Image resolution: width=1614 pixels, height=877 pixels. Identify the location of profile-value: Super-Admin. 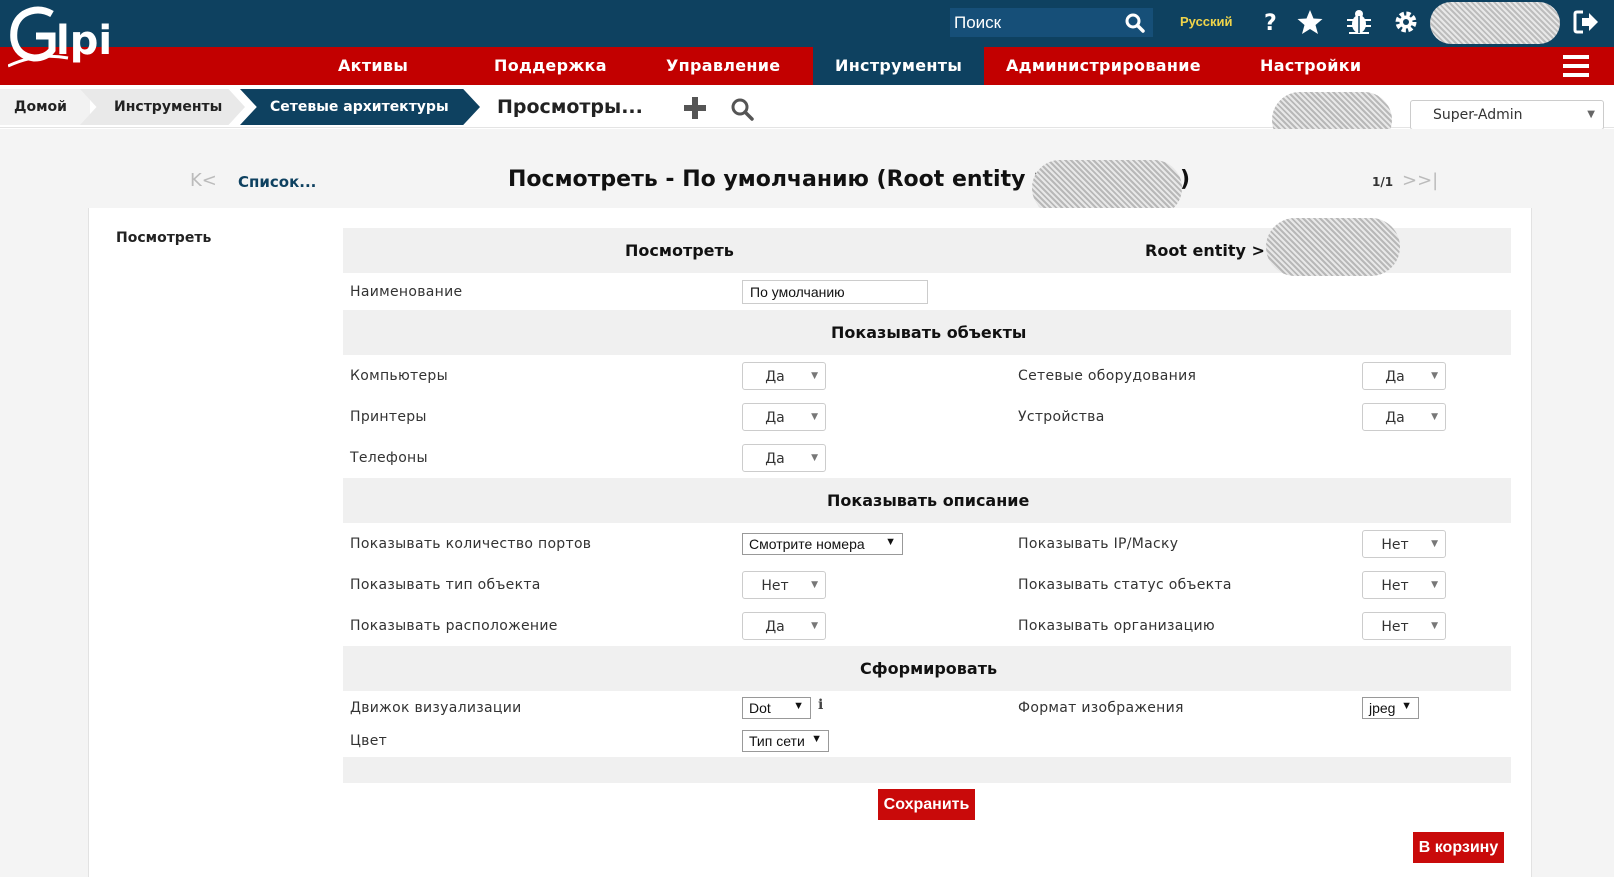
(1478, 115).